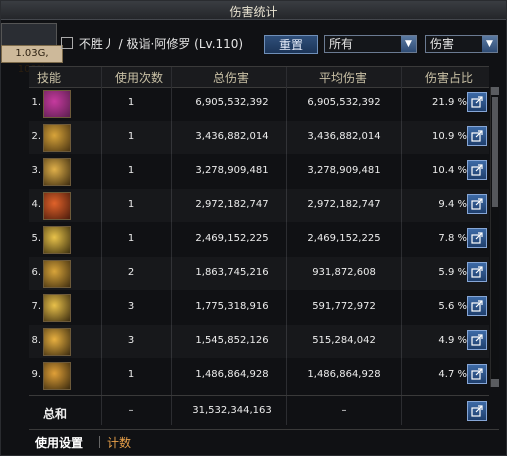 This screenshot has height=456, width=507. I want to click on row-total-damage: 1,486,864,928, so click(232, 374).